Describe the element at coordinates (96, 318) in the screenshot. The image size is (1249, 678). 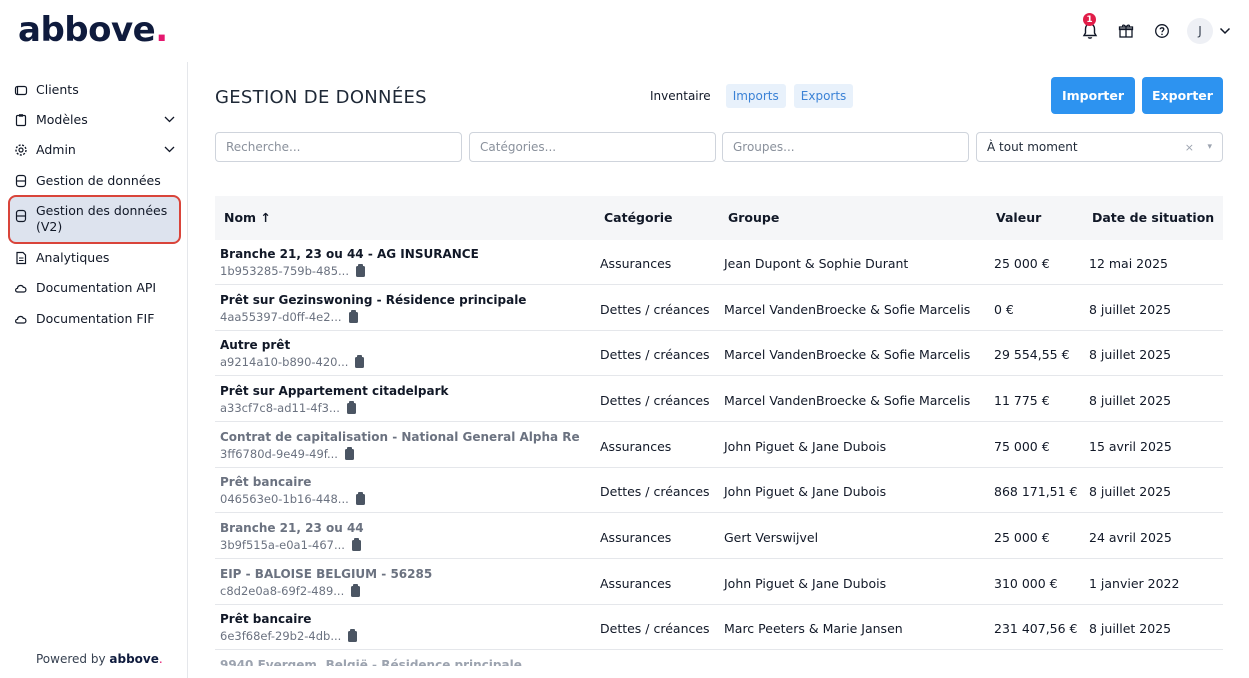
I see `sidebar-item-documentation-fif: Documentation FIF` at that location.